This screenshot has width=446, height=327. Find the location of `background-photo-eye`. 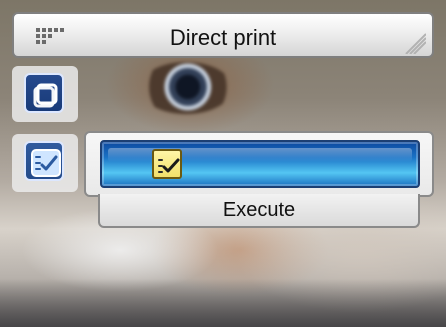

background-photo-eye is located at coordinates (186, 88).